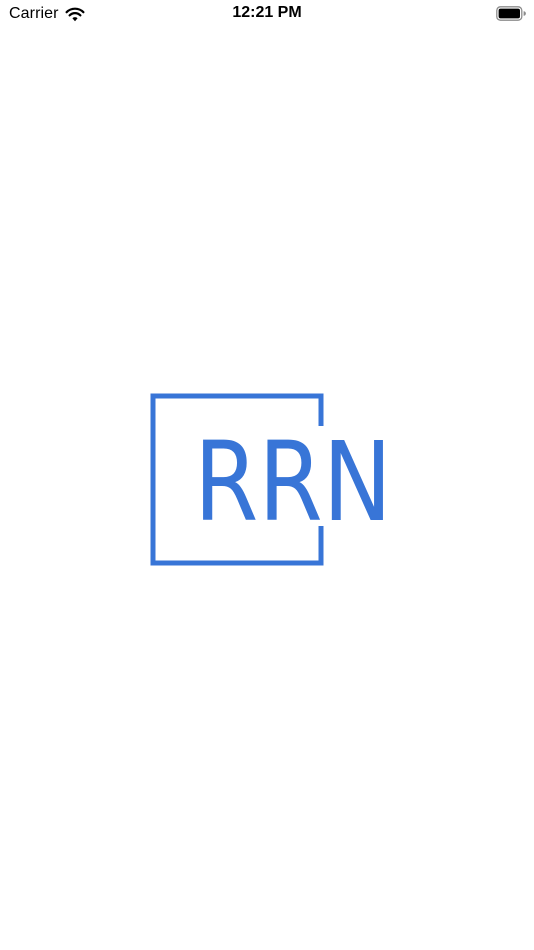 Image resolution: width=534 pixels, height=950 pixels. Describe the element at coordinates (293, 482) in the screenshot. I see `logo-wordmark: RRN` at that location.